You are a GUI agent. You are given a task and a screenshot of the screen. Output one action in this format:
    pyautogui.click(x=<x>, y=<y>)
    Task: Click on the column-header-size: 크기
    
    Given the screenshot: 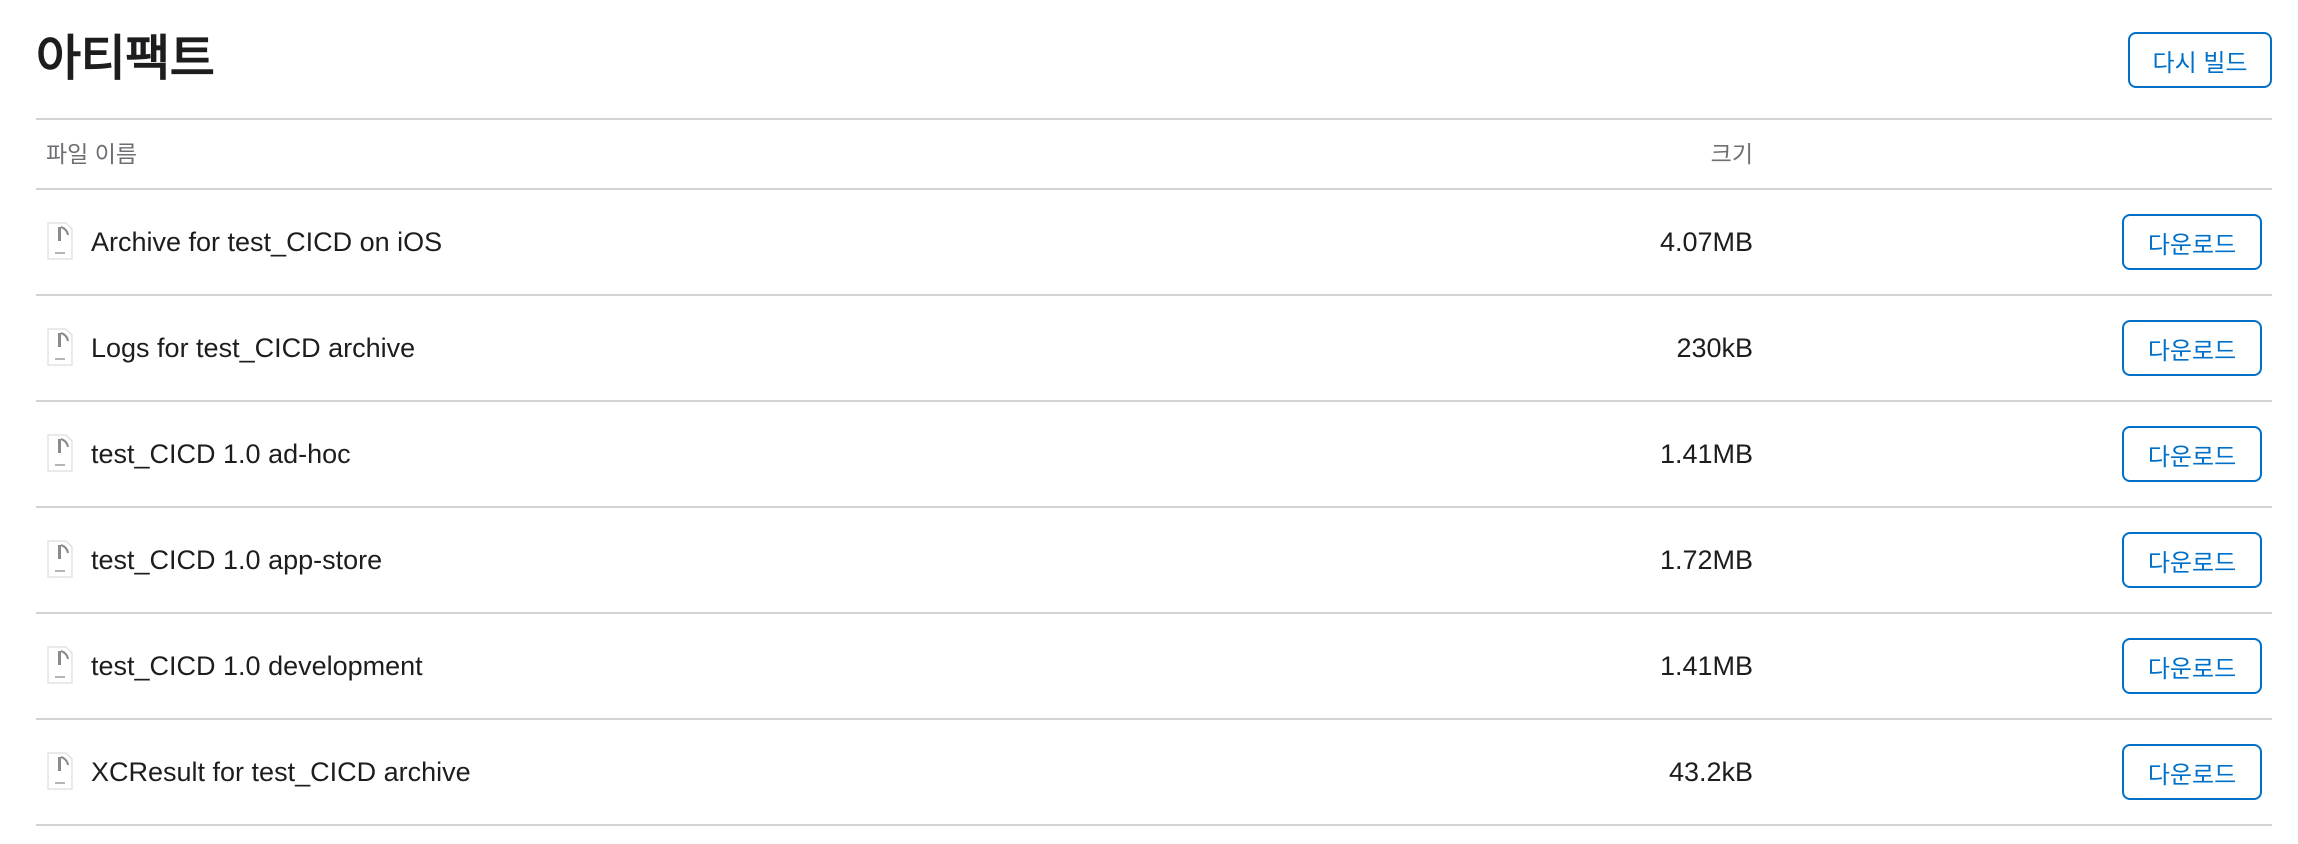 What is the action you would take?
    pyautogui.click(x=1731, y=154)
    